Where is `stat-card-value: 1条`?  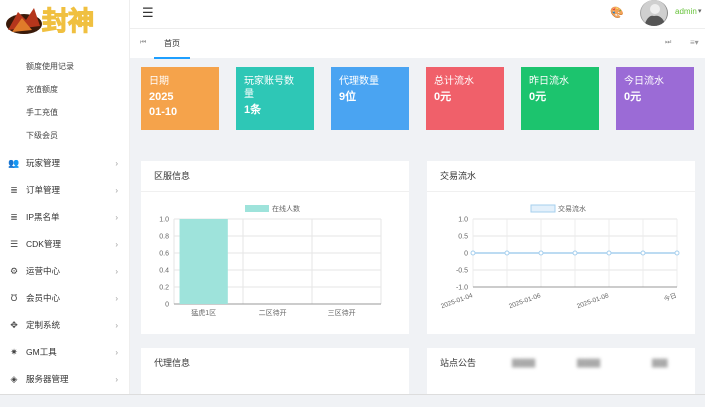 stat-card-value: 1条 is located at coordinates (253, 110).